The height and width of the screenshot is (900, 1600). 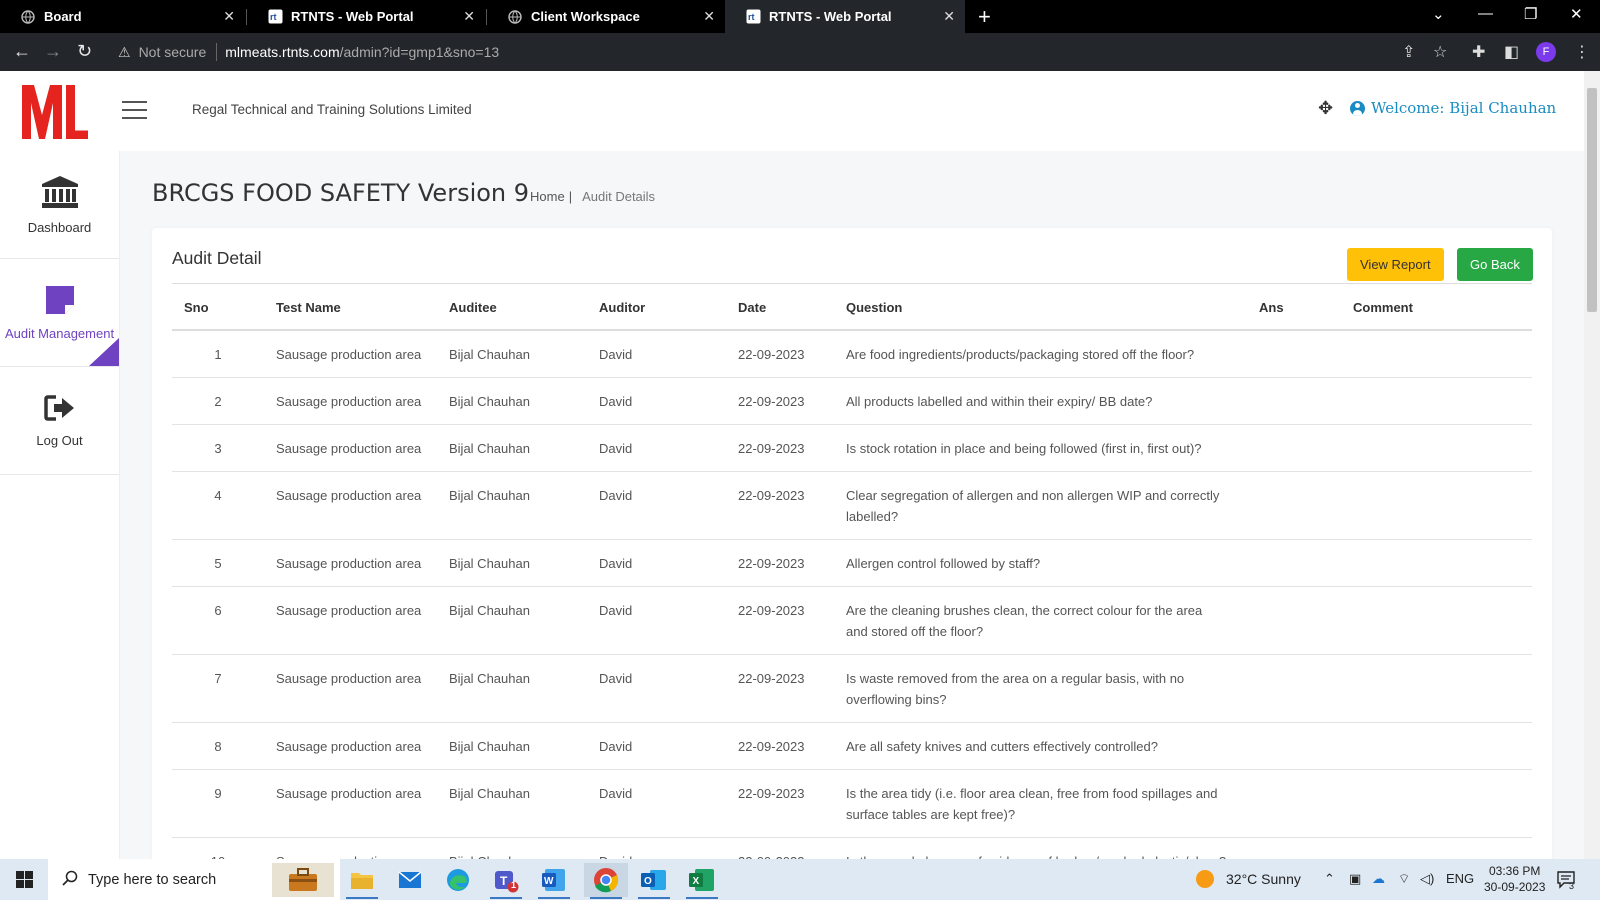 What do you see at coordinates (458, 880) in the screenshot?
I see `edge-browser-icon` at bounding box center [458, 880].